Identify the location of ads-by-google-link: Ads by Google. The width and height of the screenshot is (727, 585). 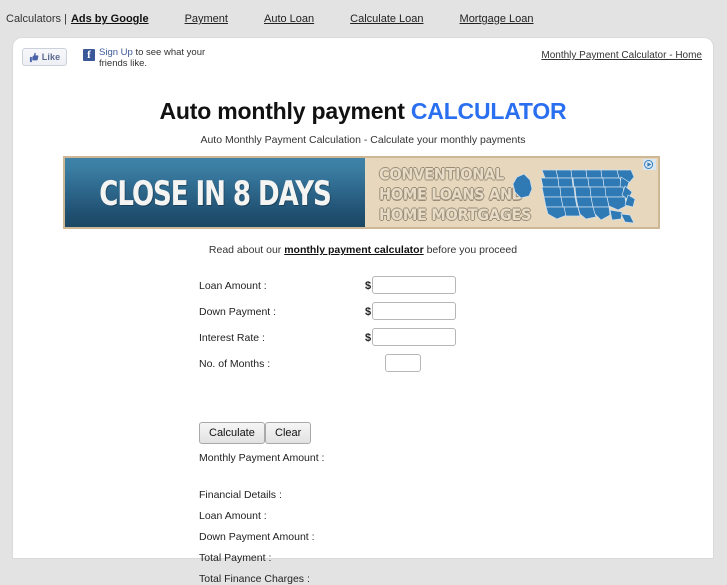
(110, 19).